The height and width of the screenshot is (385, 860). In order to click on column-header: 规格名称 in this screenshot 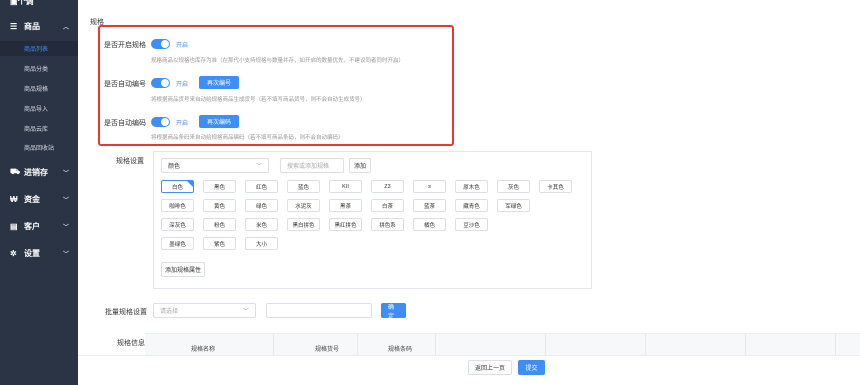, I will do `click(203, 350)`.